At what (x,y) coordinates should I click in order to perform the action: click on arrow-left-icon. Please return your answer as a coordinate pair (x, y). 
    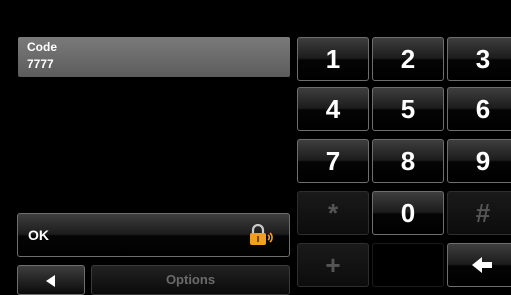
    Looking at the image, I should click on (50, 281).